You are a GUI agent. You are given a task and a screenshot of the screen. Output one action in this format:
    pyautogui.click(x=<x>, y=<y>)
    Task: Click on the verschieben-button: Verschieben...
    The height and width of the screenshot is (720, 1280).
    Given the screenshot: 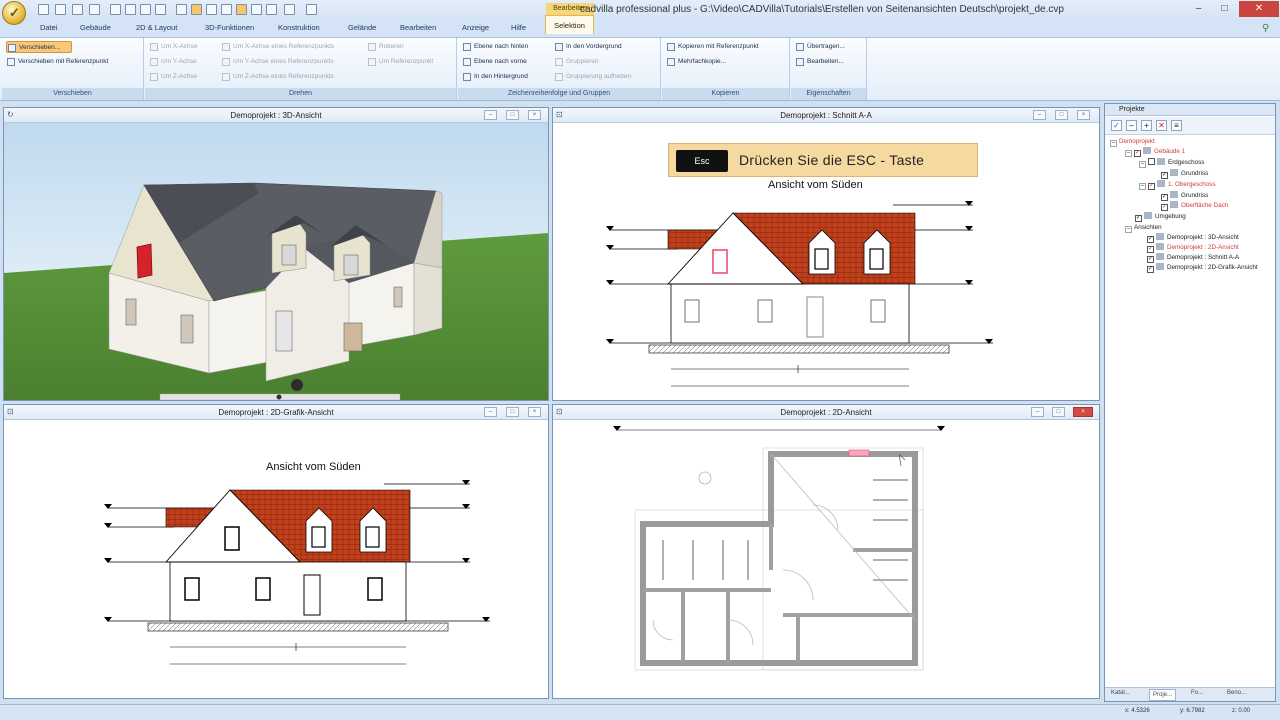 What is the action you would take?
    pyautogui.click(x=39, y=47)
    